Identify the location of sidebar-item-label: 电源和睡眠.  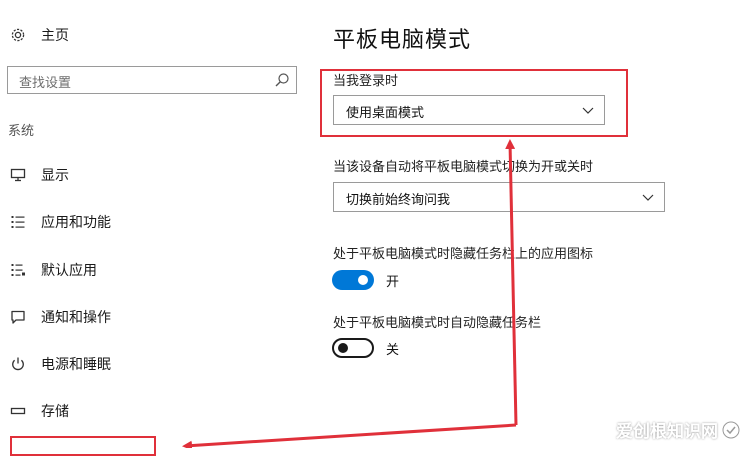
(76, 365).